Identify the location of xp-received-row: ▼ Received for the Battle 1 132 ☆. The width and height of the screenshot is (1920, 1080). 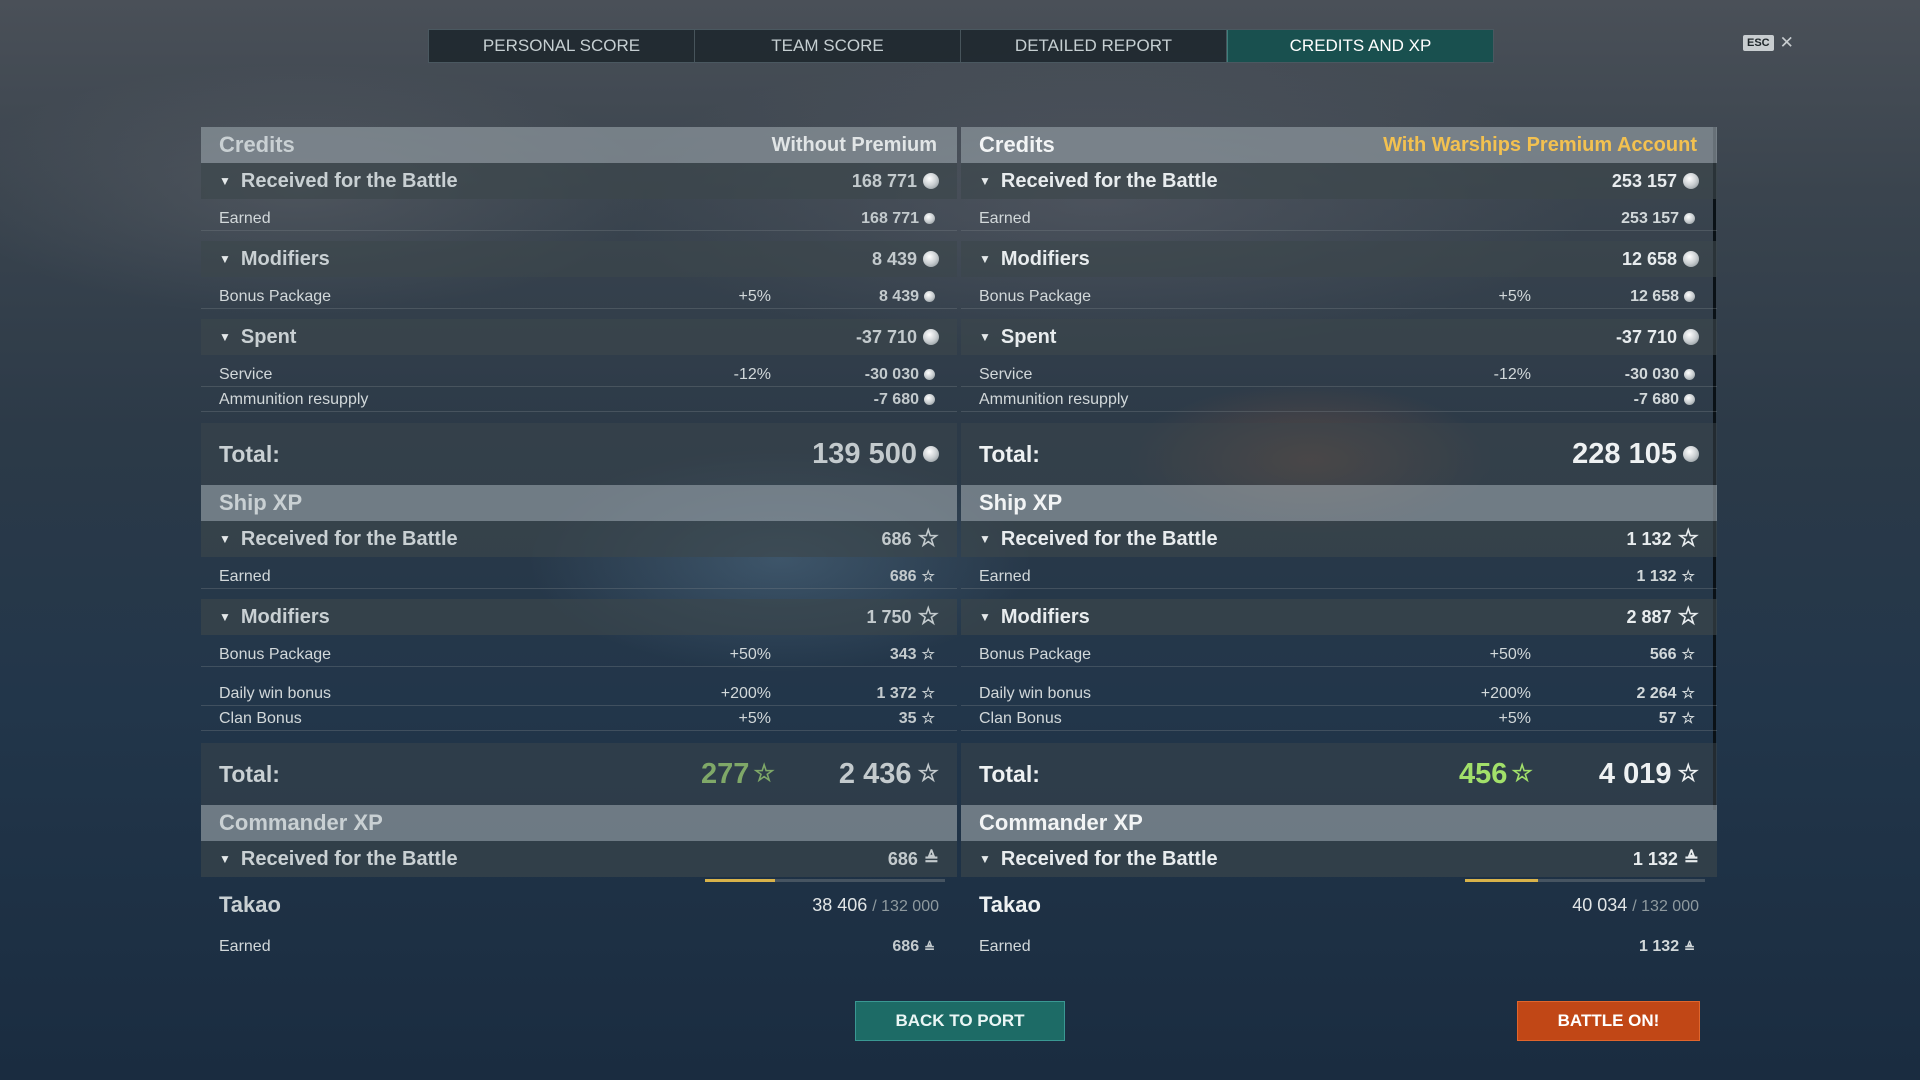
(1339, 539).